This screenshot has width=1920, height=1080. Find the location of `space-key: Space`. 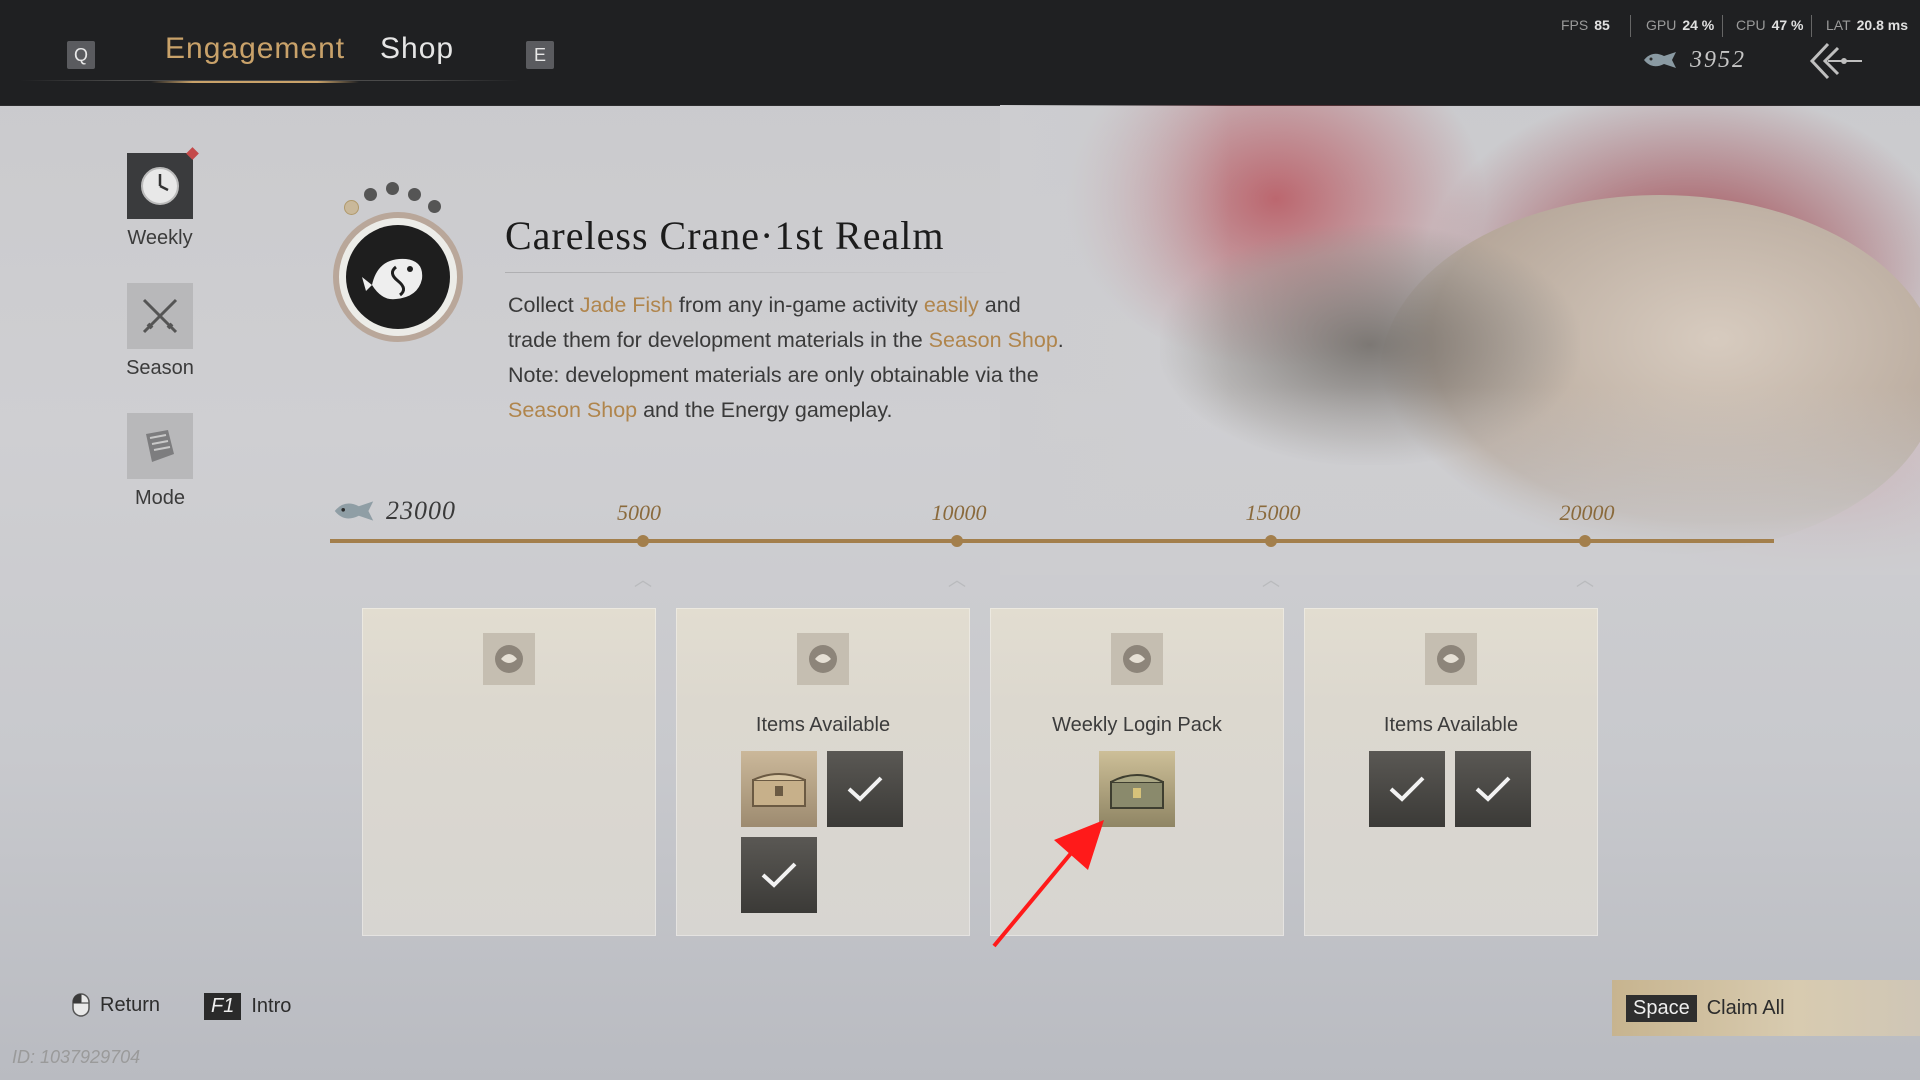

space-key: Space is located at coordinates (1661, 1008).